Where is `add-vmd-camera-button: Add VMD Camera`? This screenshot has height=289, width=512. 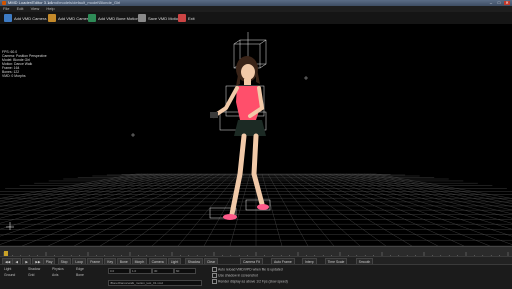 add-vmd-camera-button: Add VMD Camera is located at coordinates (25, 18).